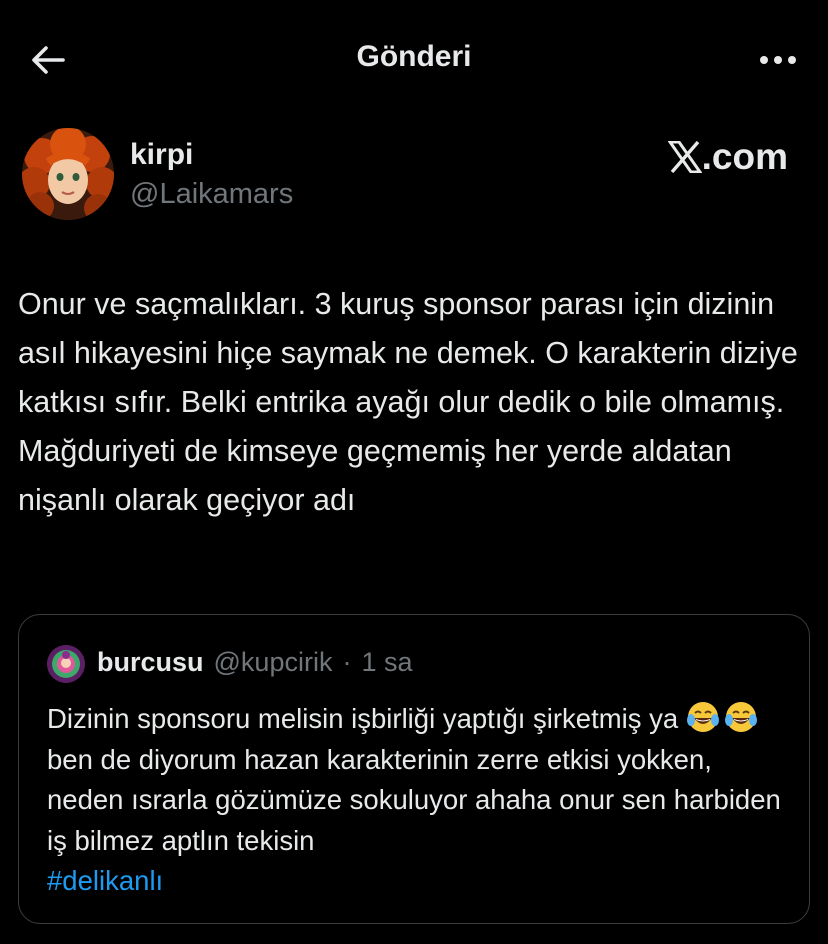 This screenshot has width=828, height=944. Describe the element at coordinates (105, 880) in the screenshot. I see `hashtag-link: #delikanlı` at that location.